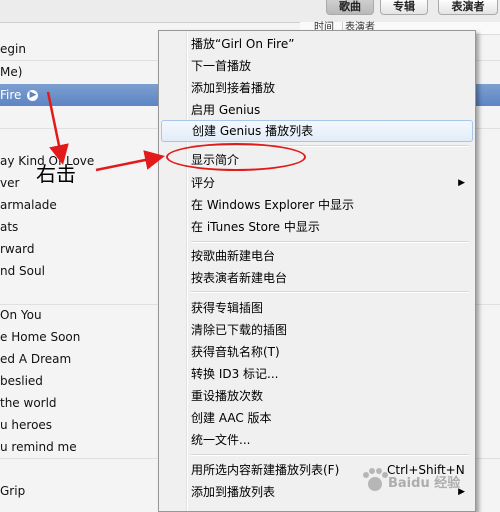 Image resolution: width=500 pixels, height=512 pixels. I want to click on watermark-text: Baidu 经验, so click(424, 483).